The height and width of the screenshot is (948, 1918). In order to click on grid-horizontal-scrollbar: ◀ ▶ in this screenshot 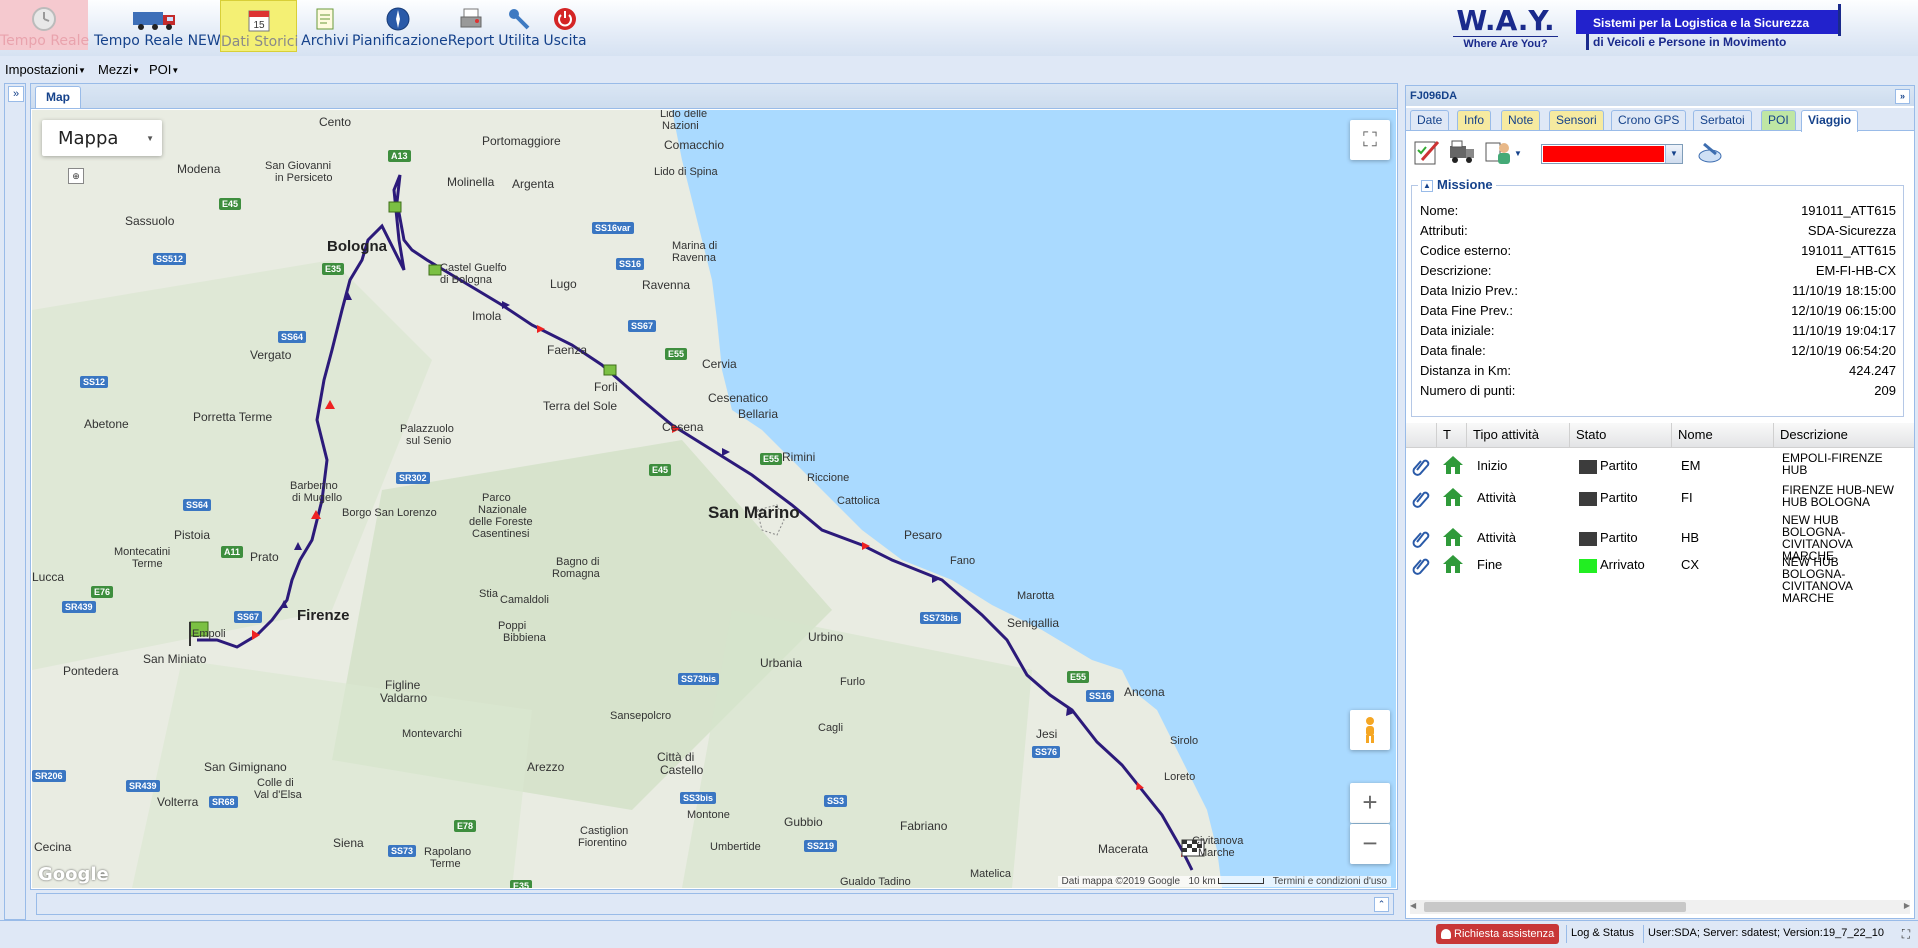, I will do `click(1660, 907)`.